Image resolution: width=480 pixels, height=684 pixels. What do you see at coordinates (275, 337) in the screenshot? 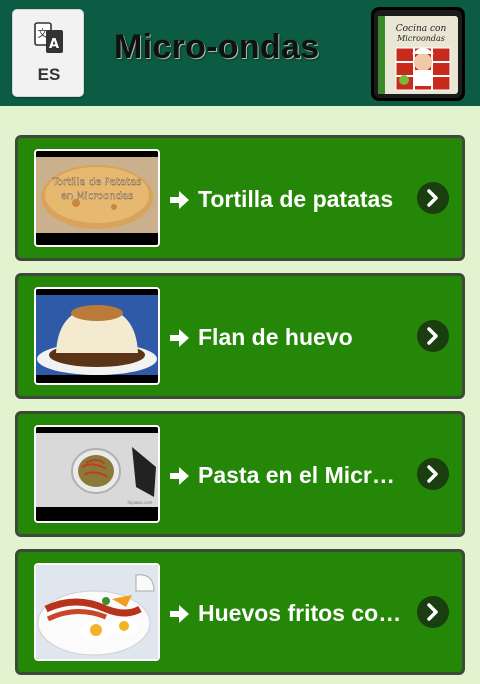
I see `recipe-title: Flan de huevo` at bounding box center [275, 337].